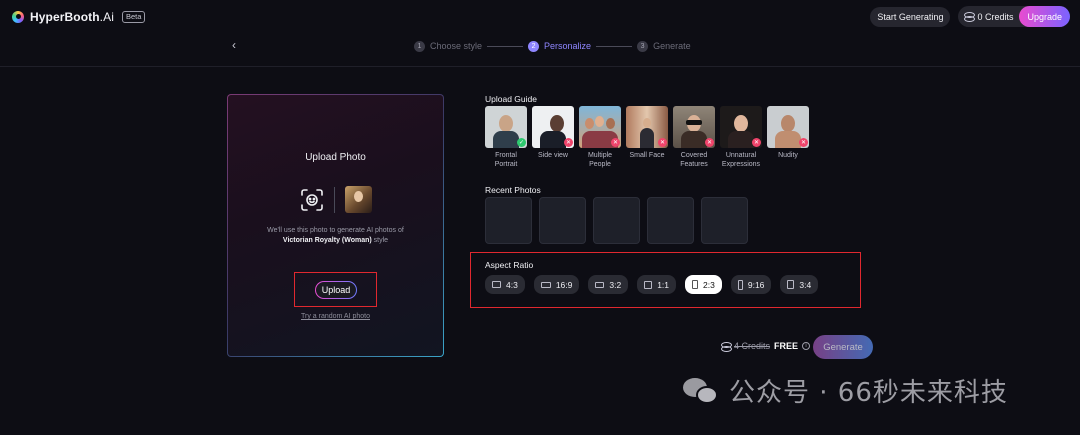 This screenshot has width=1080, height=435. Describe the element at coordinates (806, 346) in the screenshot. I see `info-icon: i` at that location.